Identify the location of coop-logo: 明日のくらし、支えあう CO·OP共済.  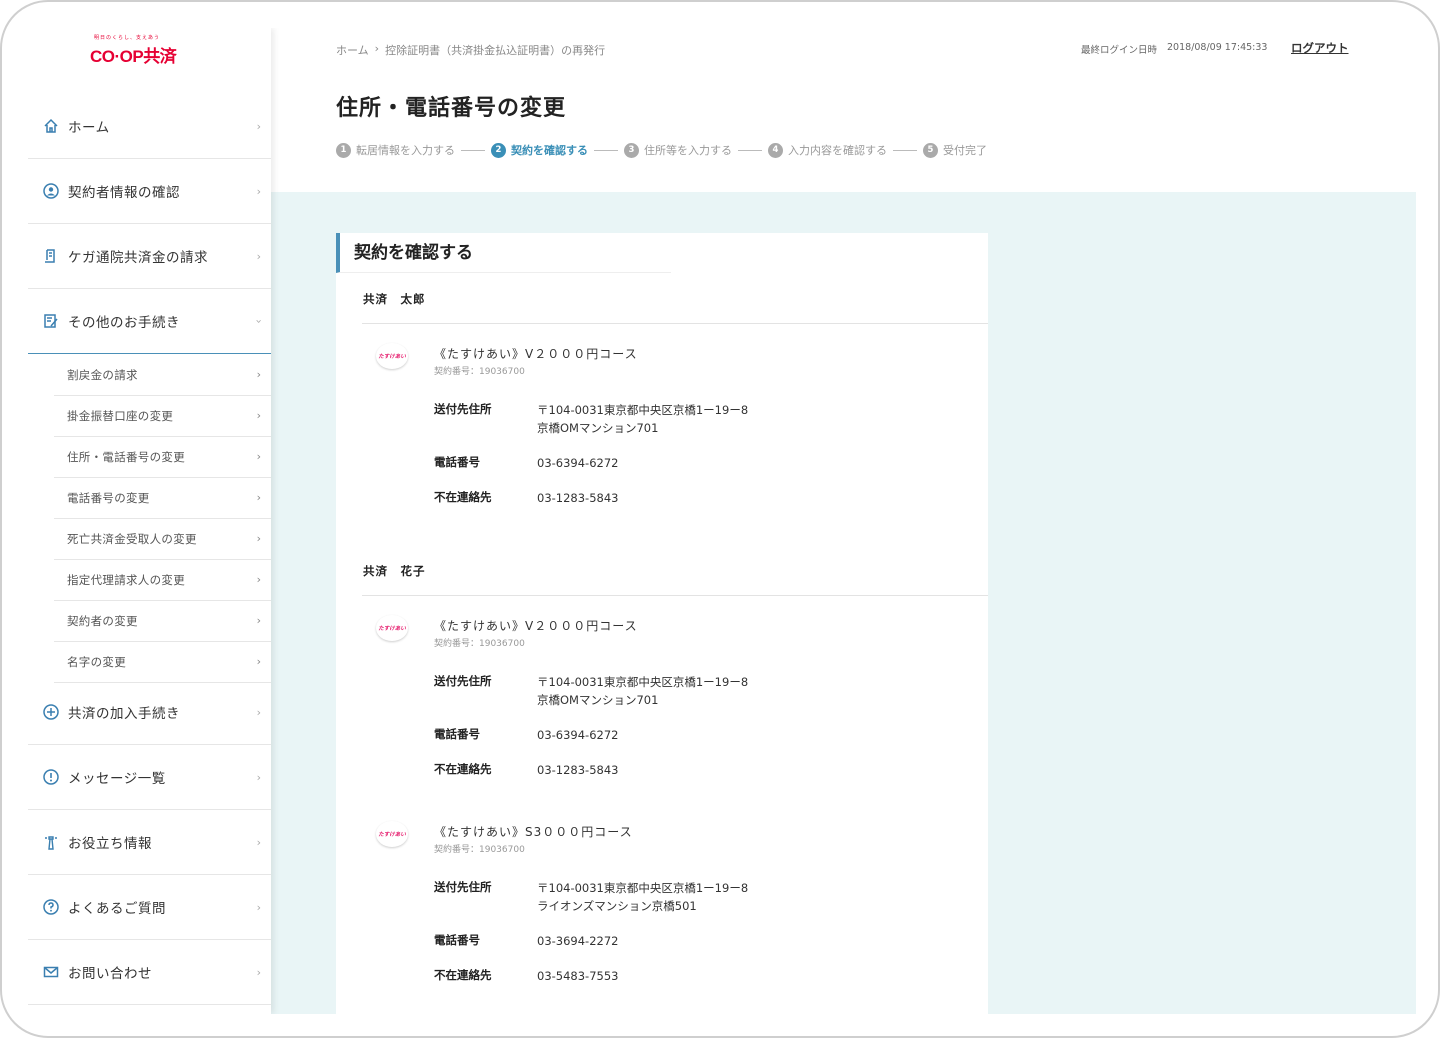
(138, 50).